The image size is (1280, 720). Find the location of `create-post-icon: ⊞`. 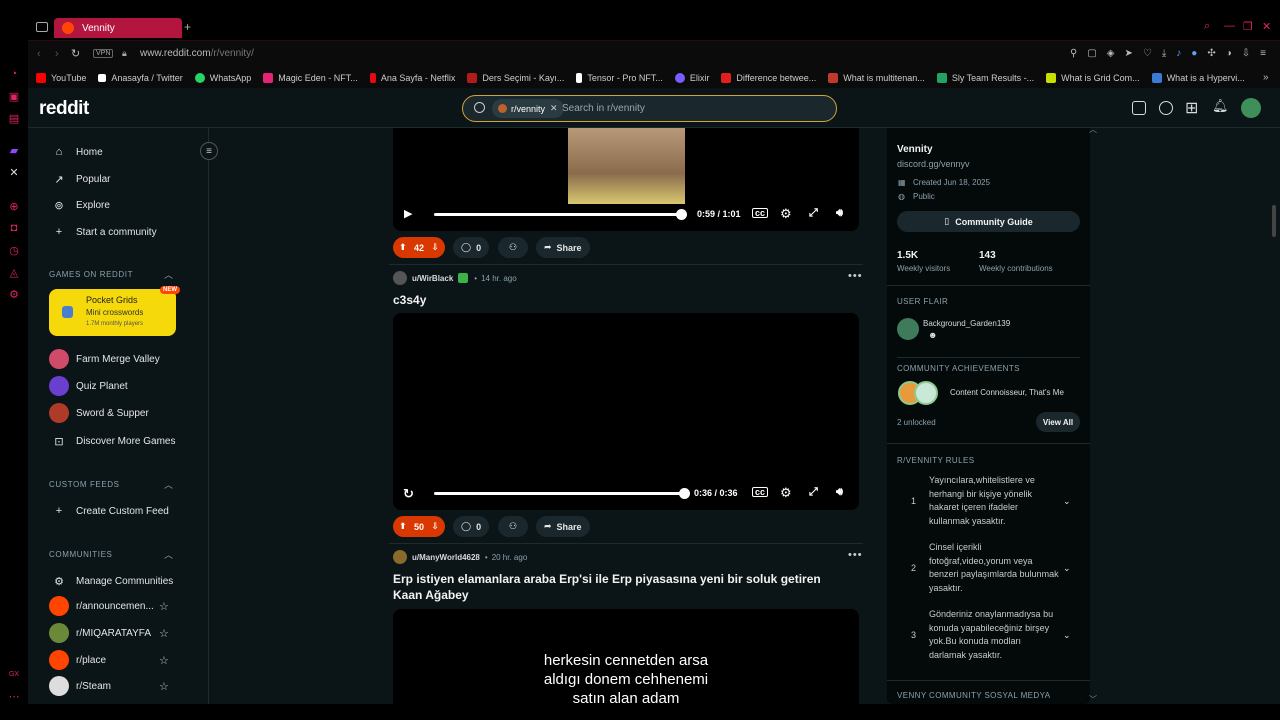

create-post-icon: ⊞ is located at coordinates (1191, 108).